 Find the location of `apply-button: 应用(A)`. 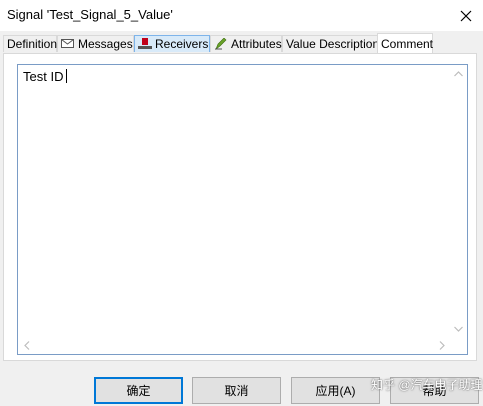

apply-button: 应用(A) is located at coordinates (335, 390).